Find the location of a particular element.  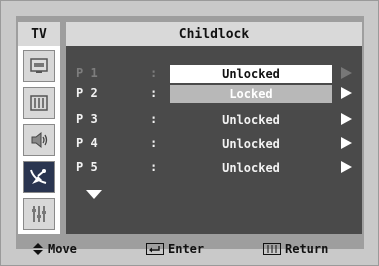

channel-row-p3: P 3 : Unlocked is located at coordinates (214, 119).